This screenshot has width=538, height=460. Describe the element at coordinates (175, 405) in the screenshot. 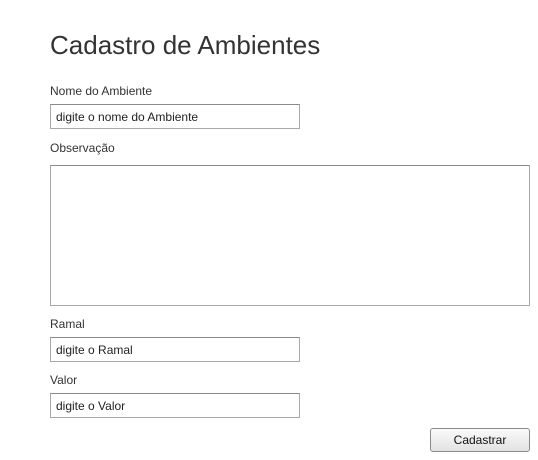

I see `valor-input` at that location.